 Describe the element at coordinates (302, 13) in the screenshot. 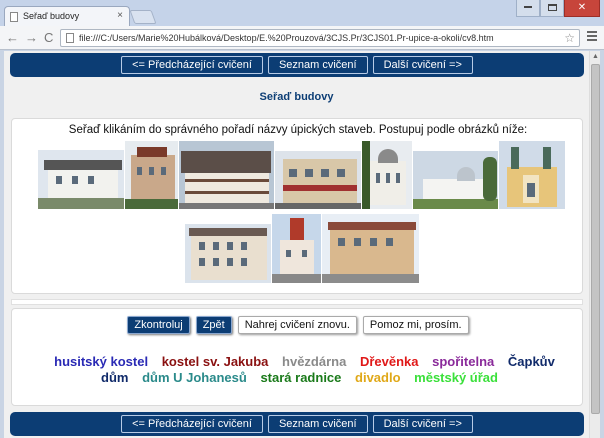

I see `browser-tab-bar: Seřaď budovy × ✕` at that location.